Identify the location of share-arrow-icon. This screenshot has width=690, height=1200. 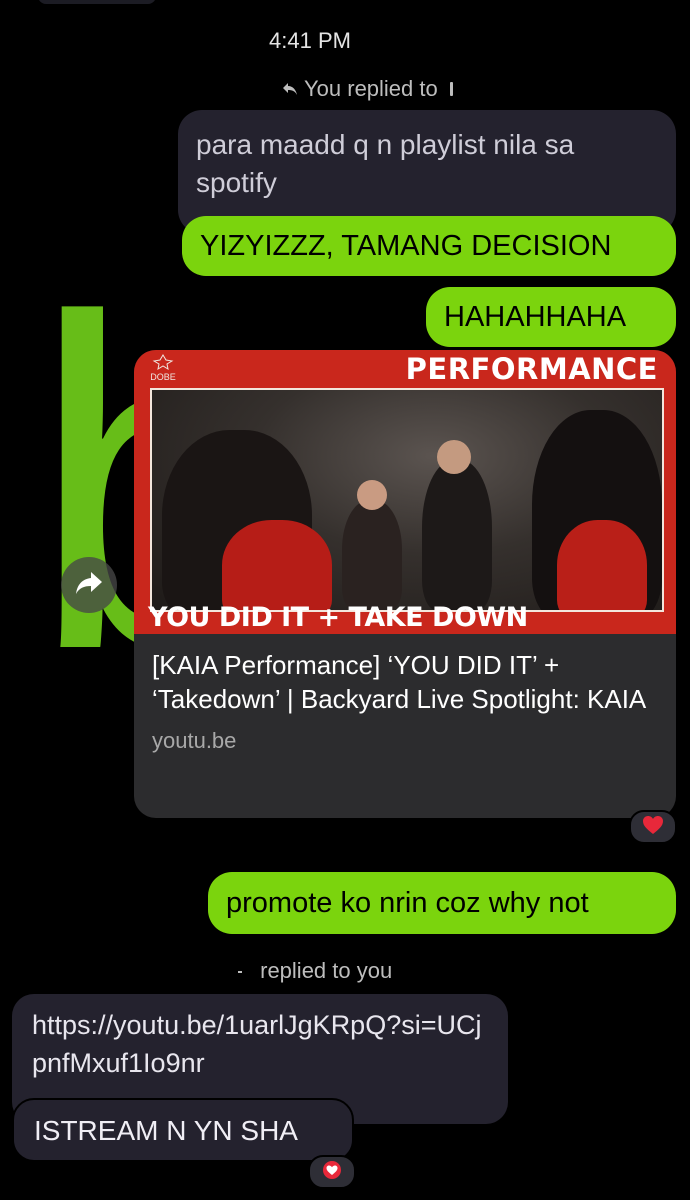
(89, 585).